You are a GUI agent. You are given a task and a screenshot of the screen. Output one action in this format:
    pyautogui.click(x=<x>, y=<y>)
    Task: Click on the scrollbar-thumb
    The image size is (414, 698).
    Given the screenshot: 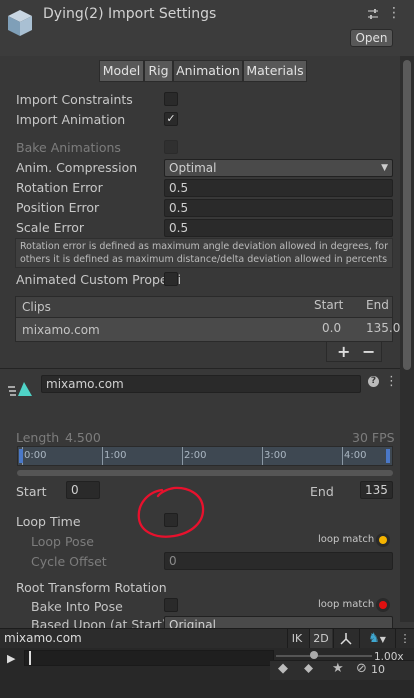 What is the action you would take?
    pyautogui.click(x=407, y=215)
    